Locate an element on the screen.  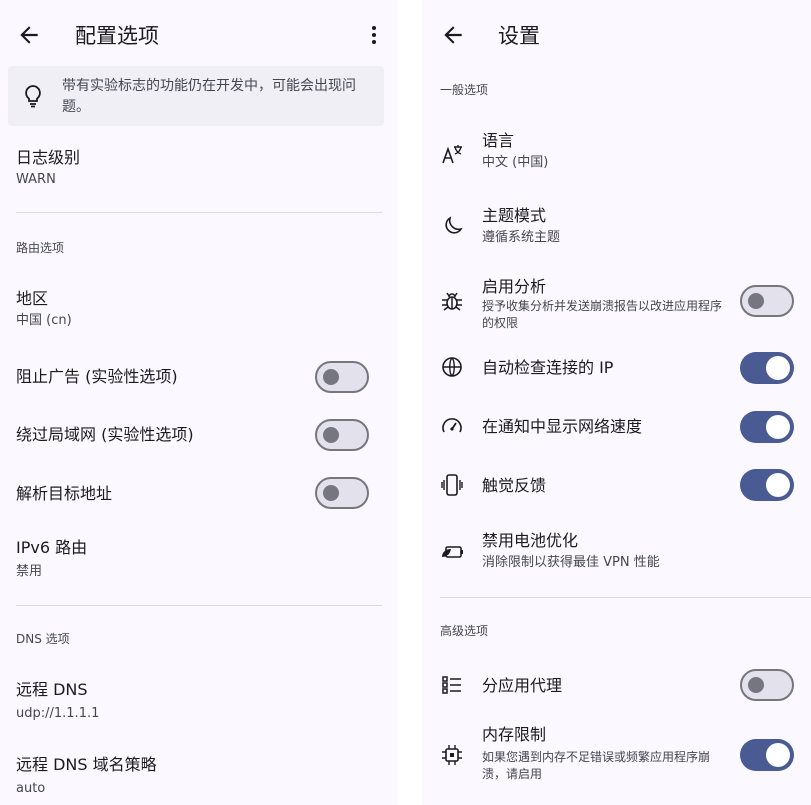
ipv6-route-title: IPv6 路由 is located at coordinates (52, 547).